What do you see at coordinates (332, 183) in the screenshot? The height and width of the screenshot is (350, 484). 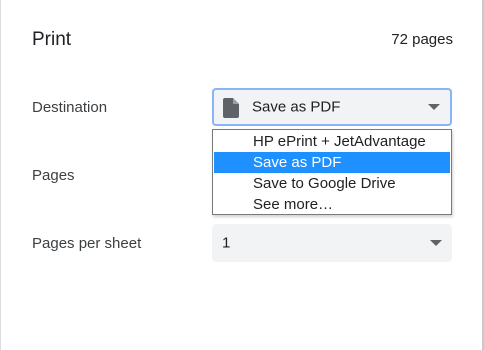 I see `destination-option-google-drive: Save to Google Drive` at bounding box center [332, 183].